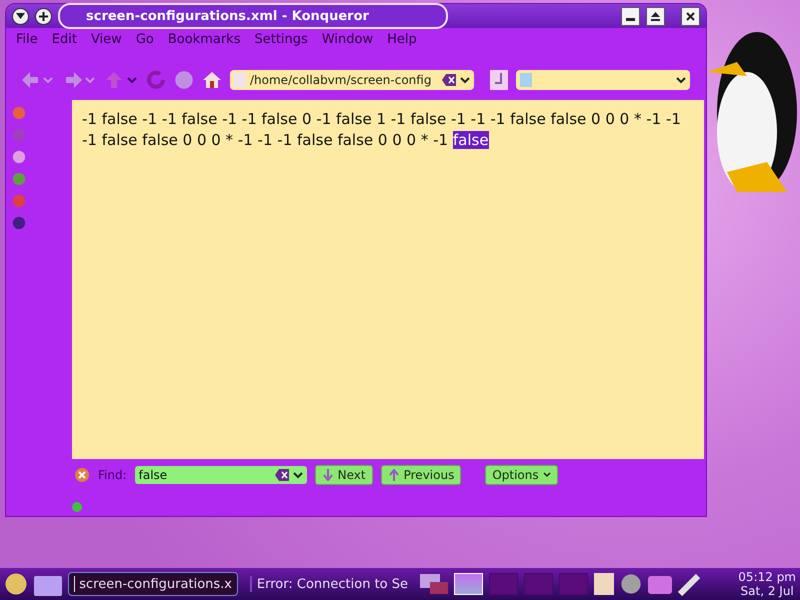 Image resolution: width=800 pixels, height=600 pixels. What do you see at coordinates (220, 475) in the screenshot?
I see `find-field: false` at bounding box center [220, 475].